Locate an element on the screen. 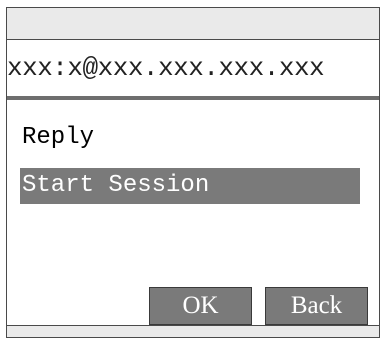  header-divider is located at coordinates (193, 98).